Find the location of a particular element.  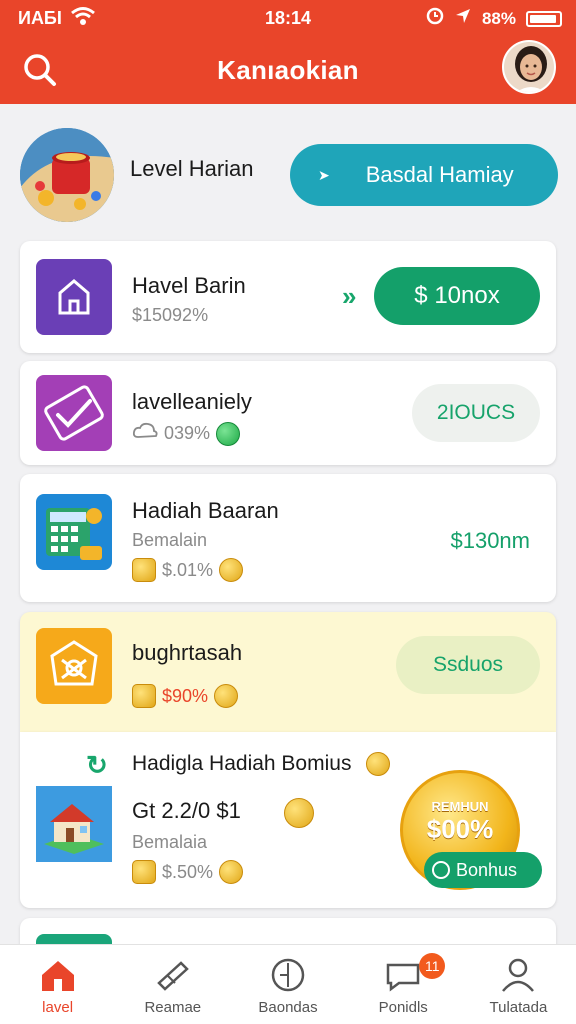

claim-button: $ 10nox is located at coordinates (457, 296).